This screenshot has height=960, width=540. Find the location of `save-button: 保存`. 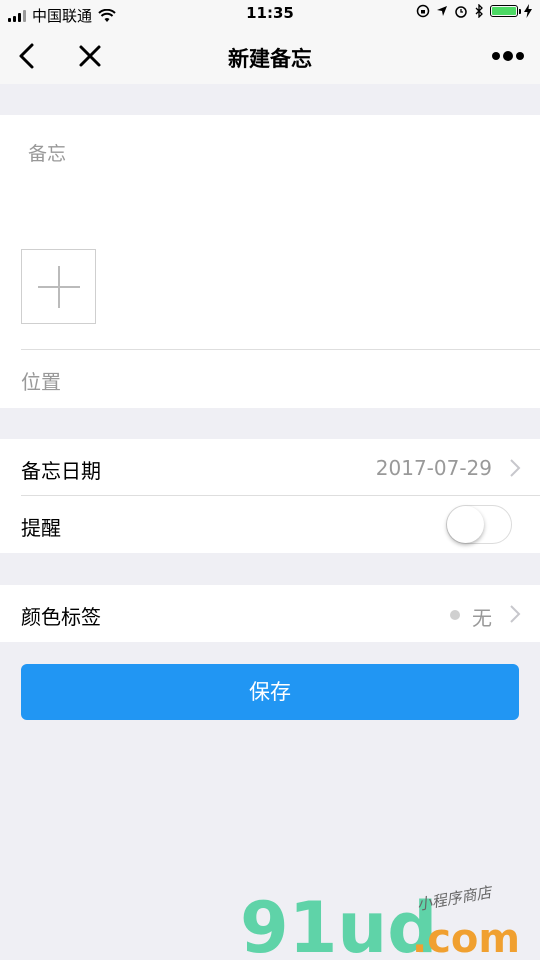

save-button: 保存 is located at coordinates (270, 692).